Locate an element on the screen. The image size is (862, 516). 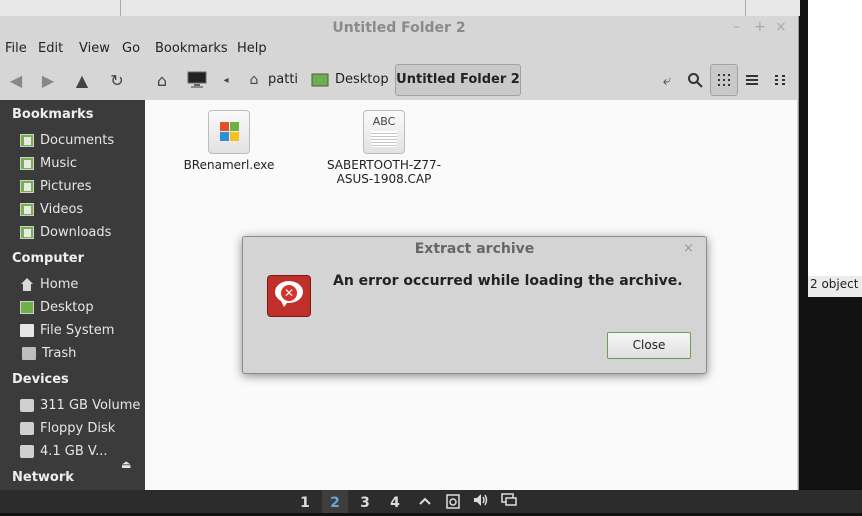
file-item: BRenamerl.exe is located at coordinates (229, 141).